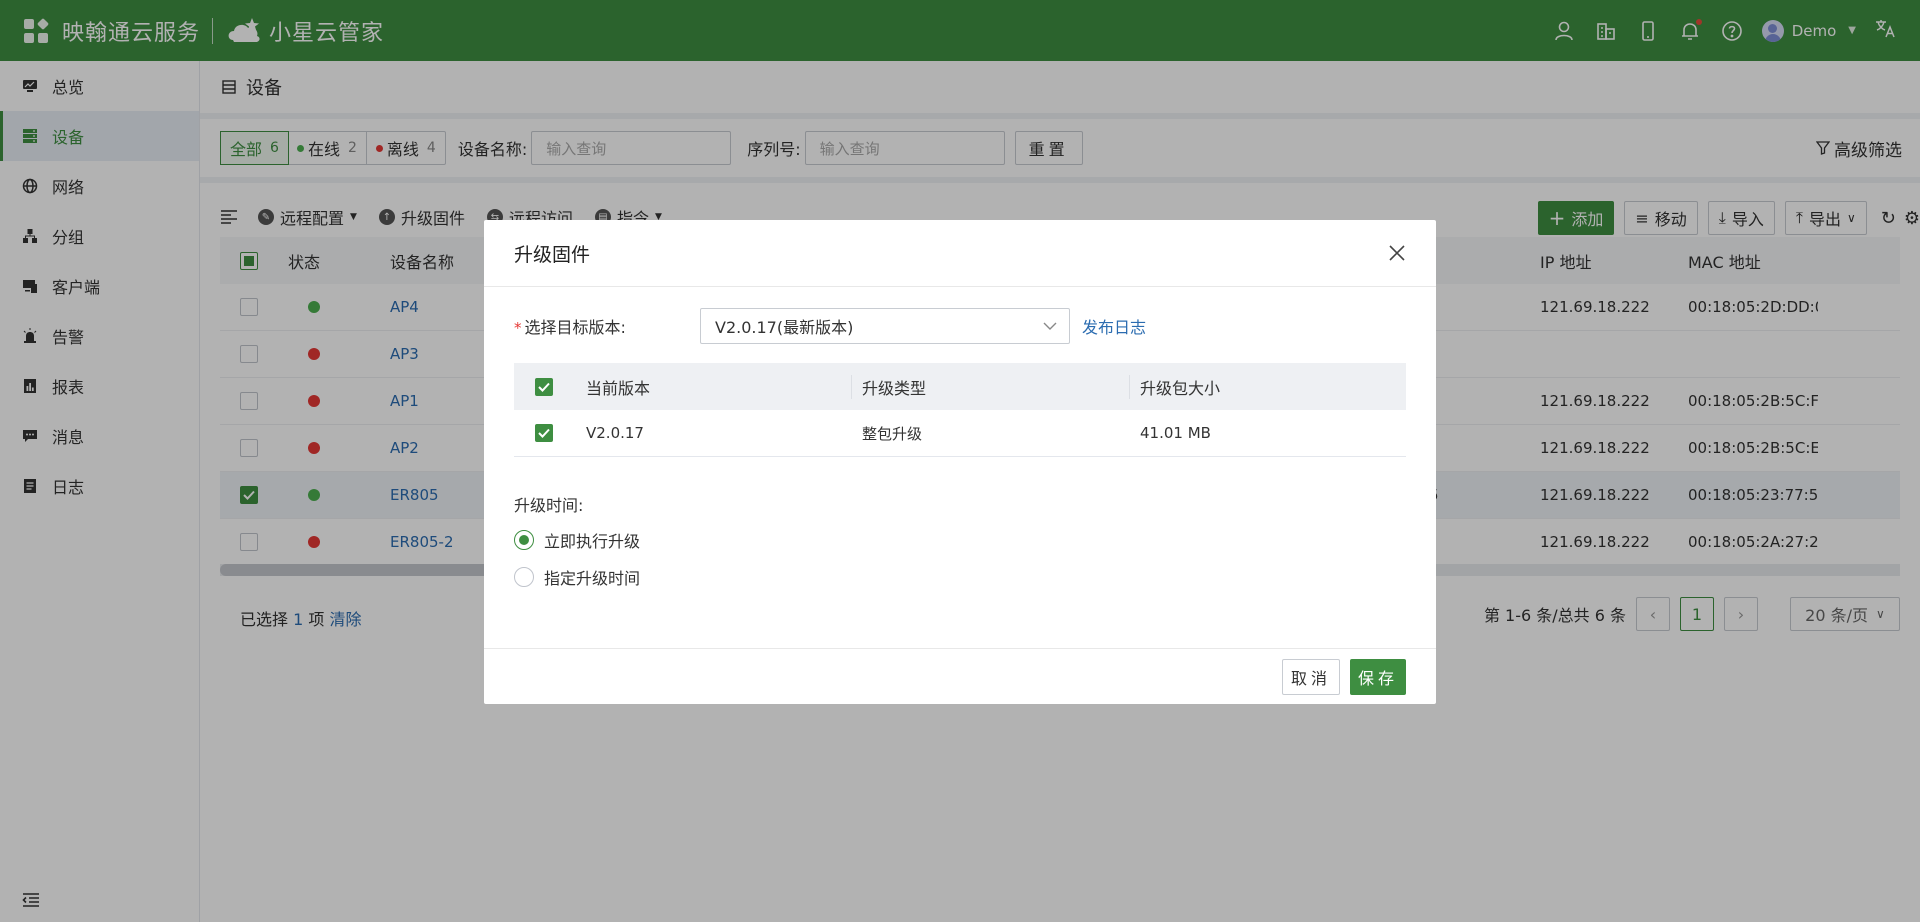 This screenshot has width=1920, height=922. I want to click on header-current-version: 当前版本, so click(713, 386).